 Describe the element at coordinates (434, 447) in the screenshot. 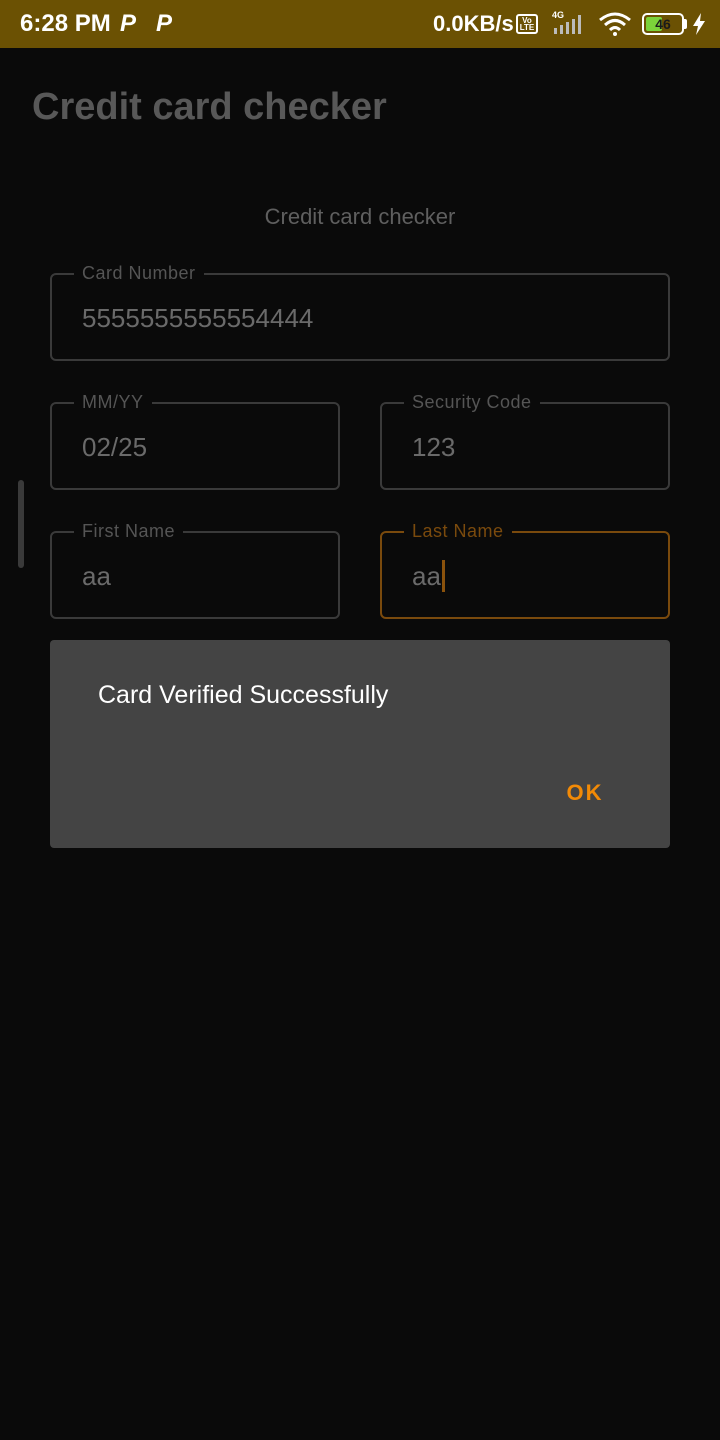

I see `security-code-value: 123` at that location.